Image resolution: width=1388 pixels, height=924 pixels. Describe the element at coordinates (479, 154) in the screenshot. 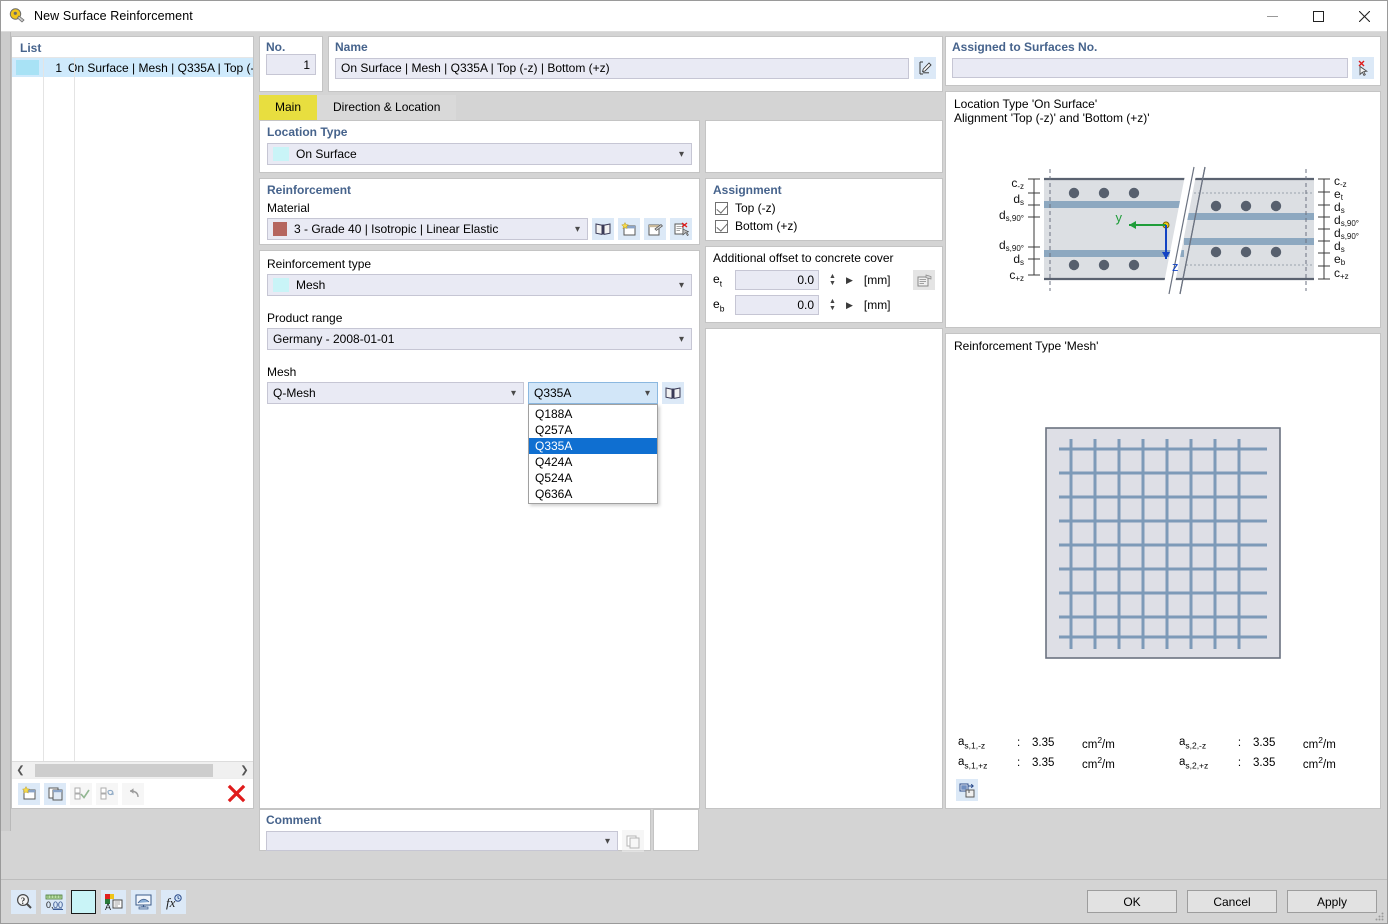

I see `location-type-select: On Surface ▾` at that location.